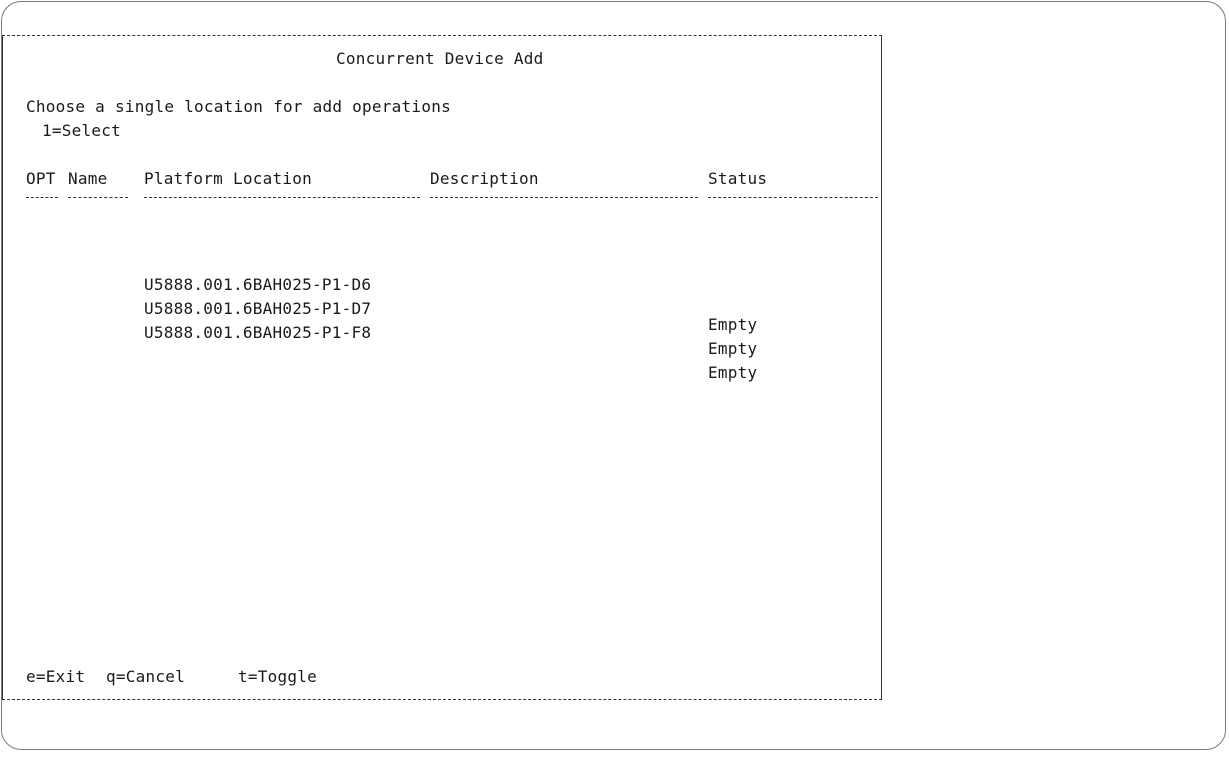  What do you see at coordinates (171, 717) in the screenshot?
I see `function-key-bar: e=Exit q=Cancel t=Toggle` at bounding box center [171, 717].